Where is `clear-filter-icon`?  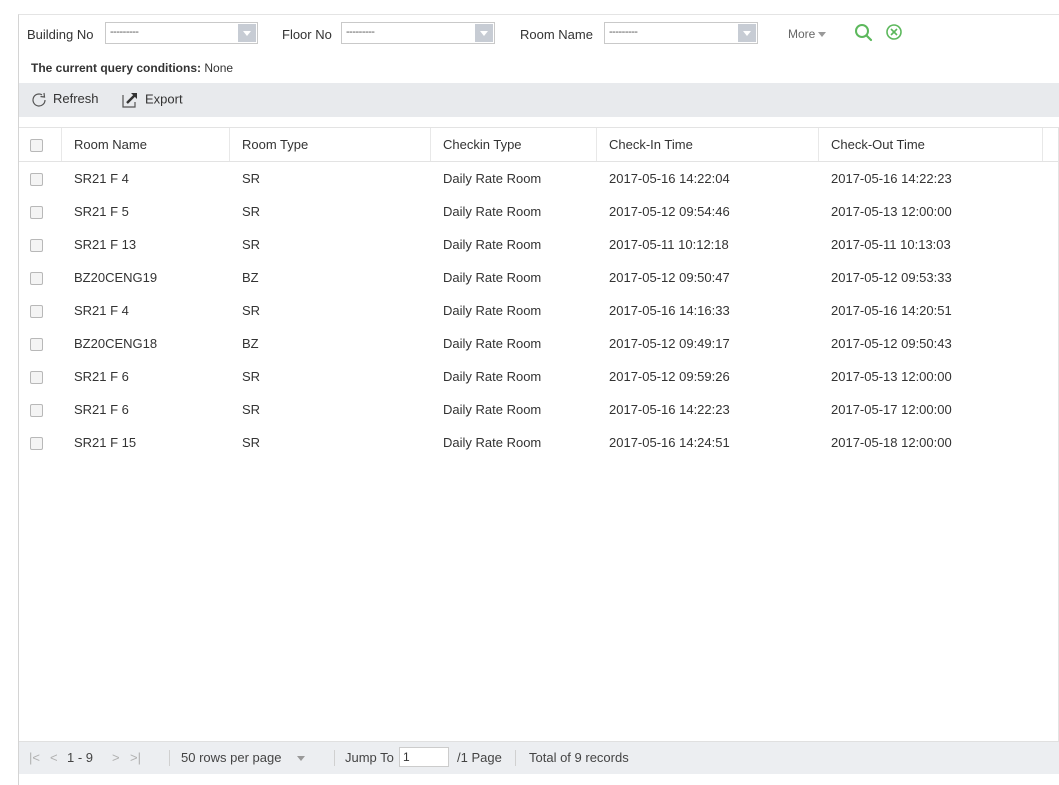
clear-filter-icon is located at coordinates (895, 34).